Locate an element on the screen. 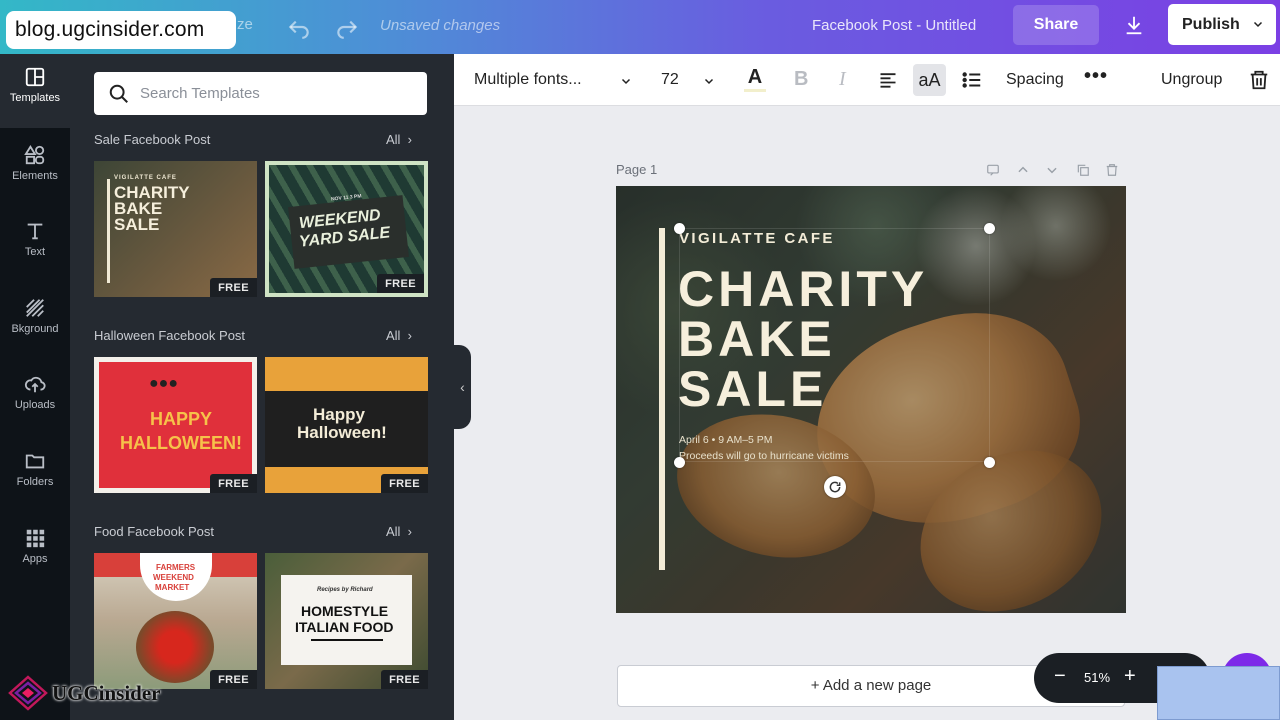 This screenshot has width=1280, height=720. thumb-title-line: SALE is located at coordinates (137, 224).